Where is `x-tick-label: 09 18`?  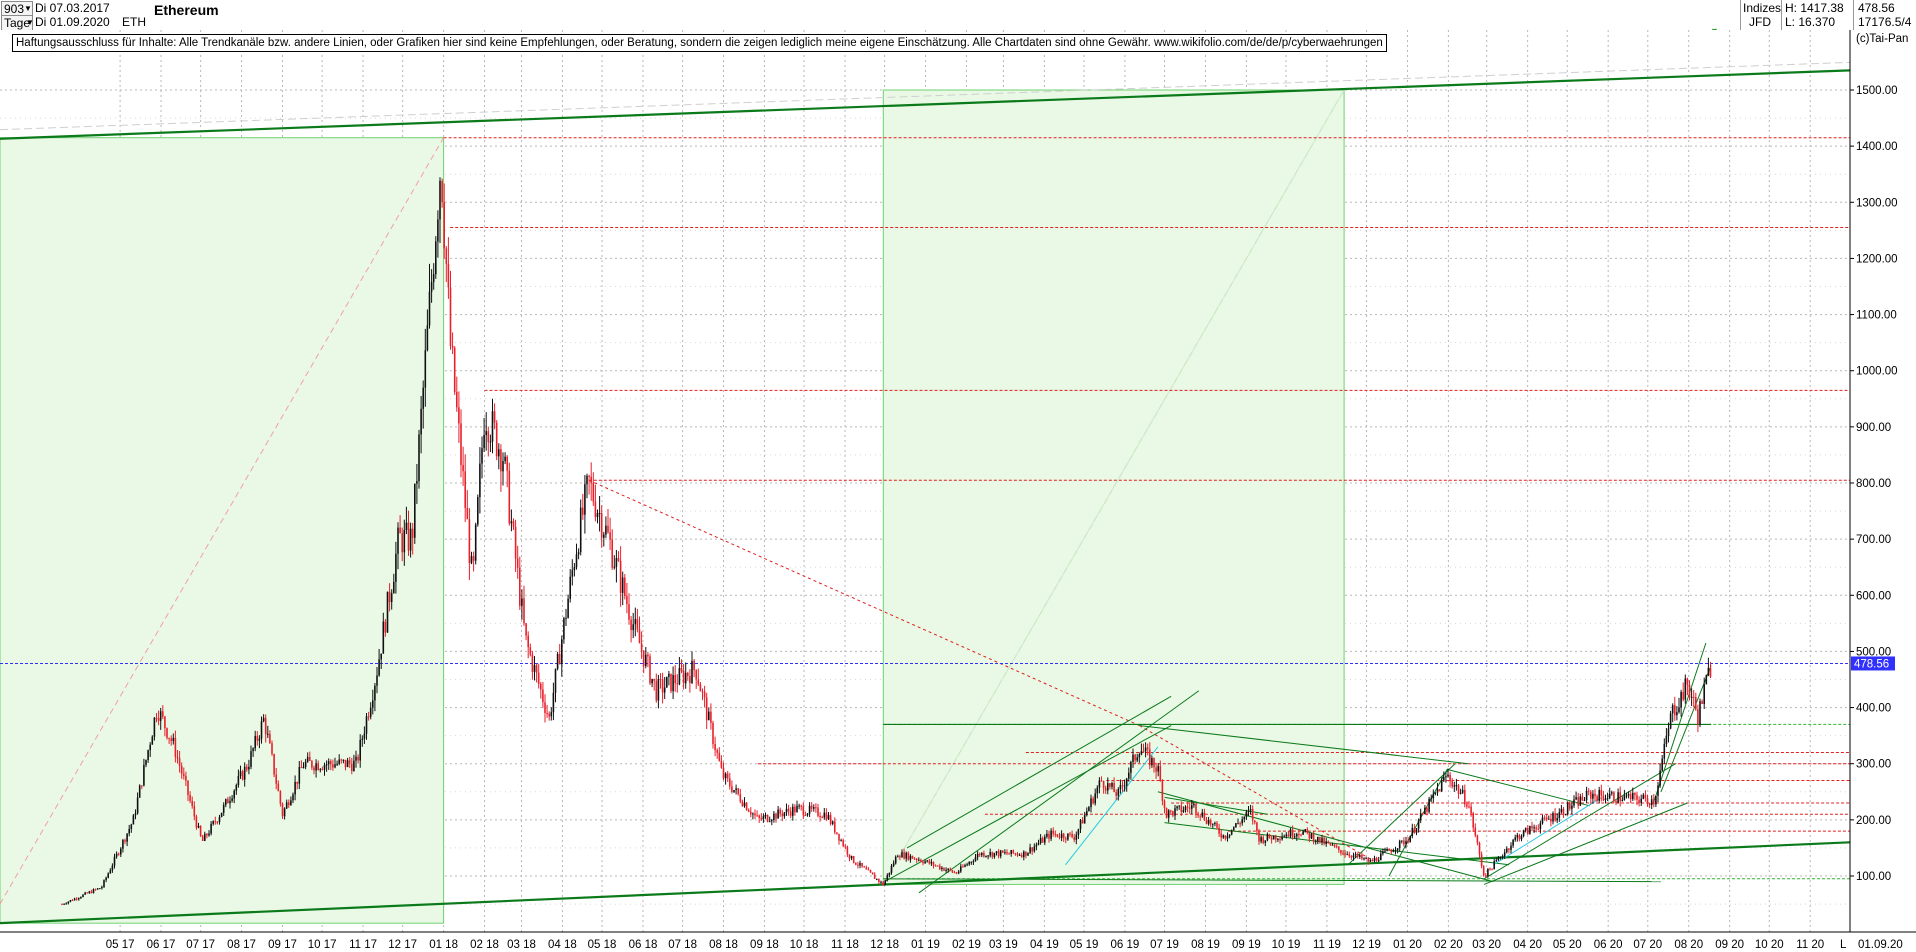 x-tick-label: 09 18 is located at coordinates (764, 945).